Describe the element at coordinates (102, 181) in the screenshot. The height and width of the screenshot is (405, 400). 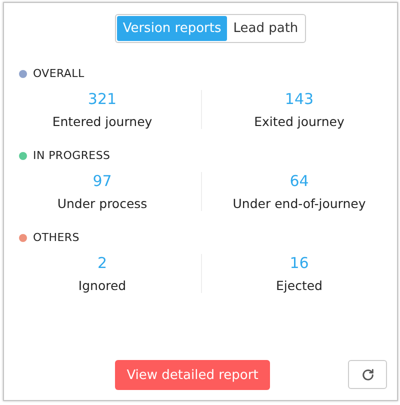
I see `stat-value: 97` at that location.